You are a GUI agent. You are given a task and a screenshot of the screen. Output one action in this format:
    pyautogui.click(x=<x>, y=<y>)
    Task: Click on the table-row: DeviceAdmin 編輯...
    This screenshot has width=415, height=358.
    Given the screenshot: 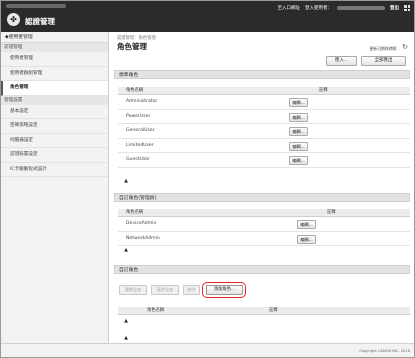 What is the action you would take?
    pyautogui.click(x=264, y=224)
    